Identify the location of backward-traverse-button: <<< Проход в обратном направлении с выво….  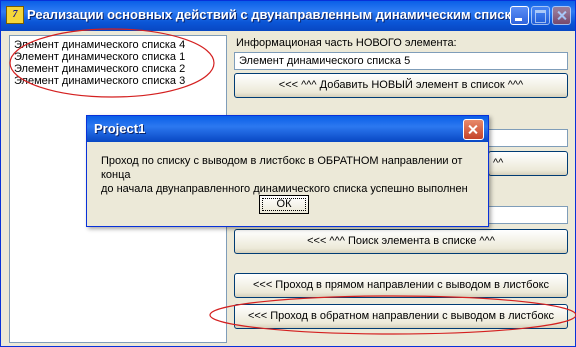
(401, 316).